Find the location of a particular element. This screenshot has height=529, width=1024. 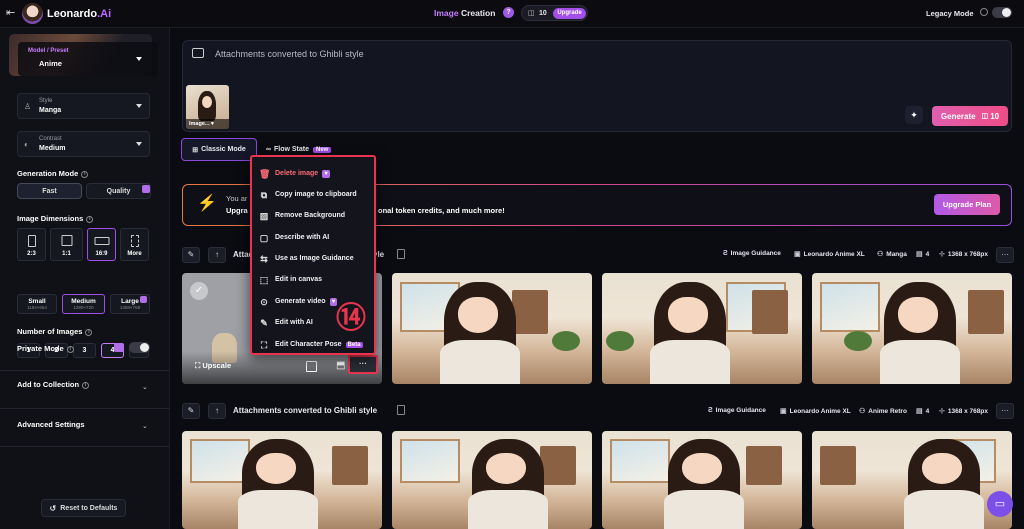

upscale-button: ⛶ Upscale is located at coordinates (213, 366).